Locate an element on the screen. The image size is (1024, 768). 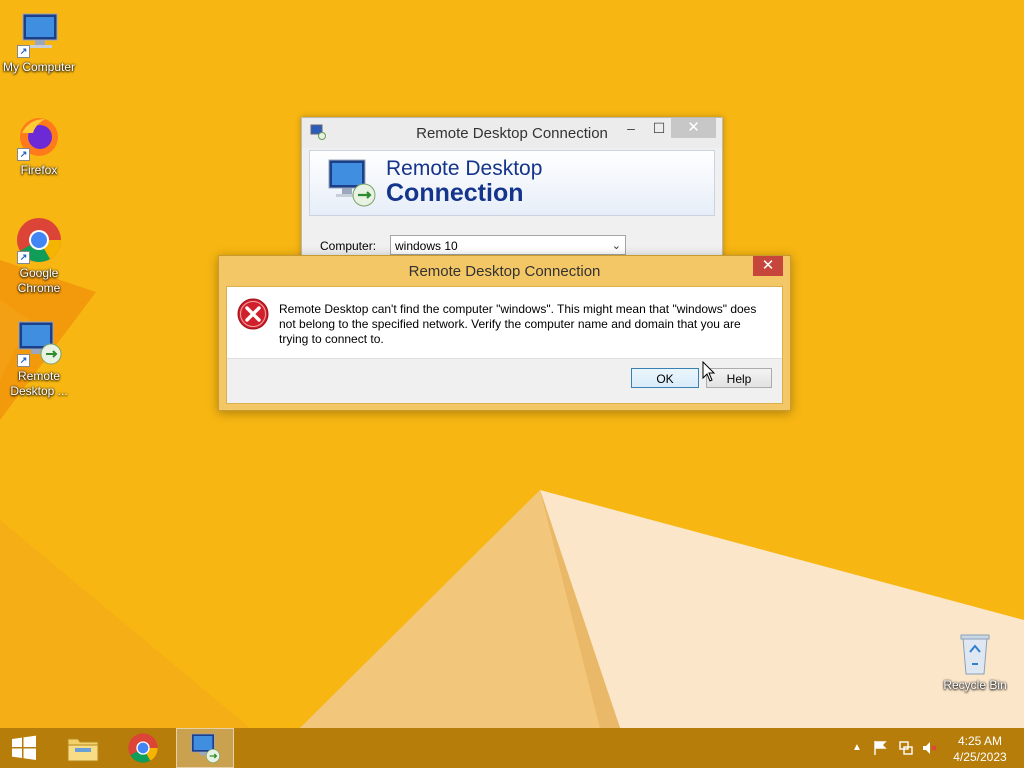
desktop-icon-label: Firefox is located at coordinates (39, 170).